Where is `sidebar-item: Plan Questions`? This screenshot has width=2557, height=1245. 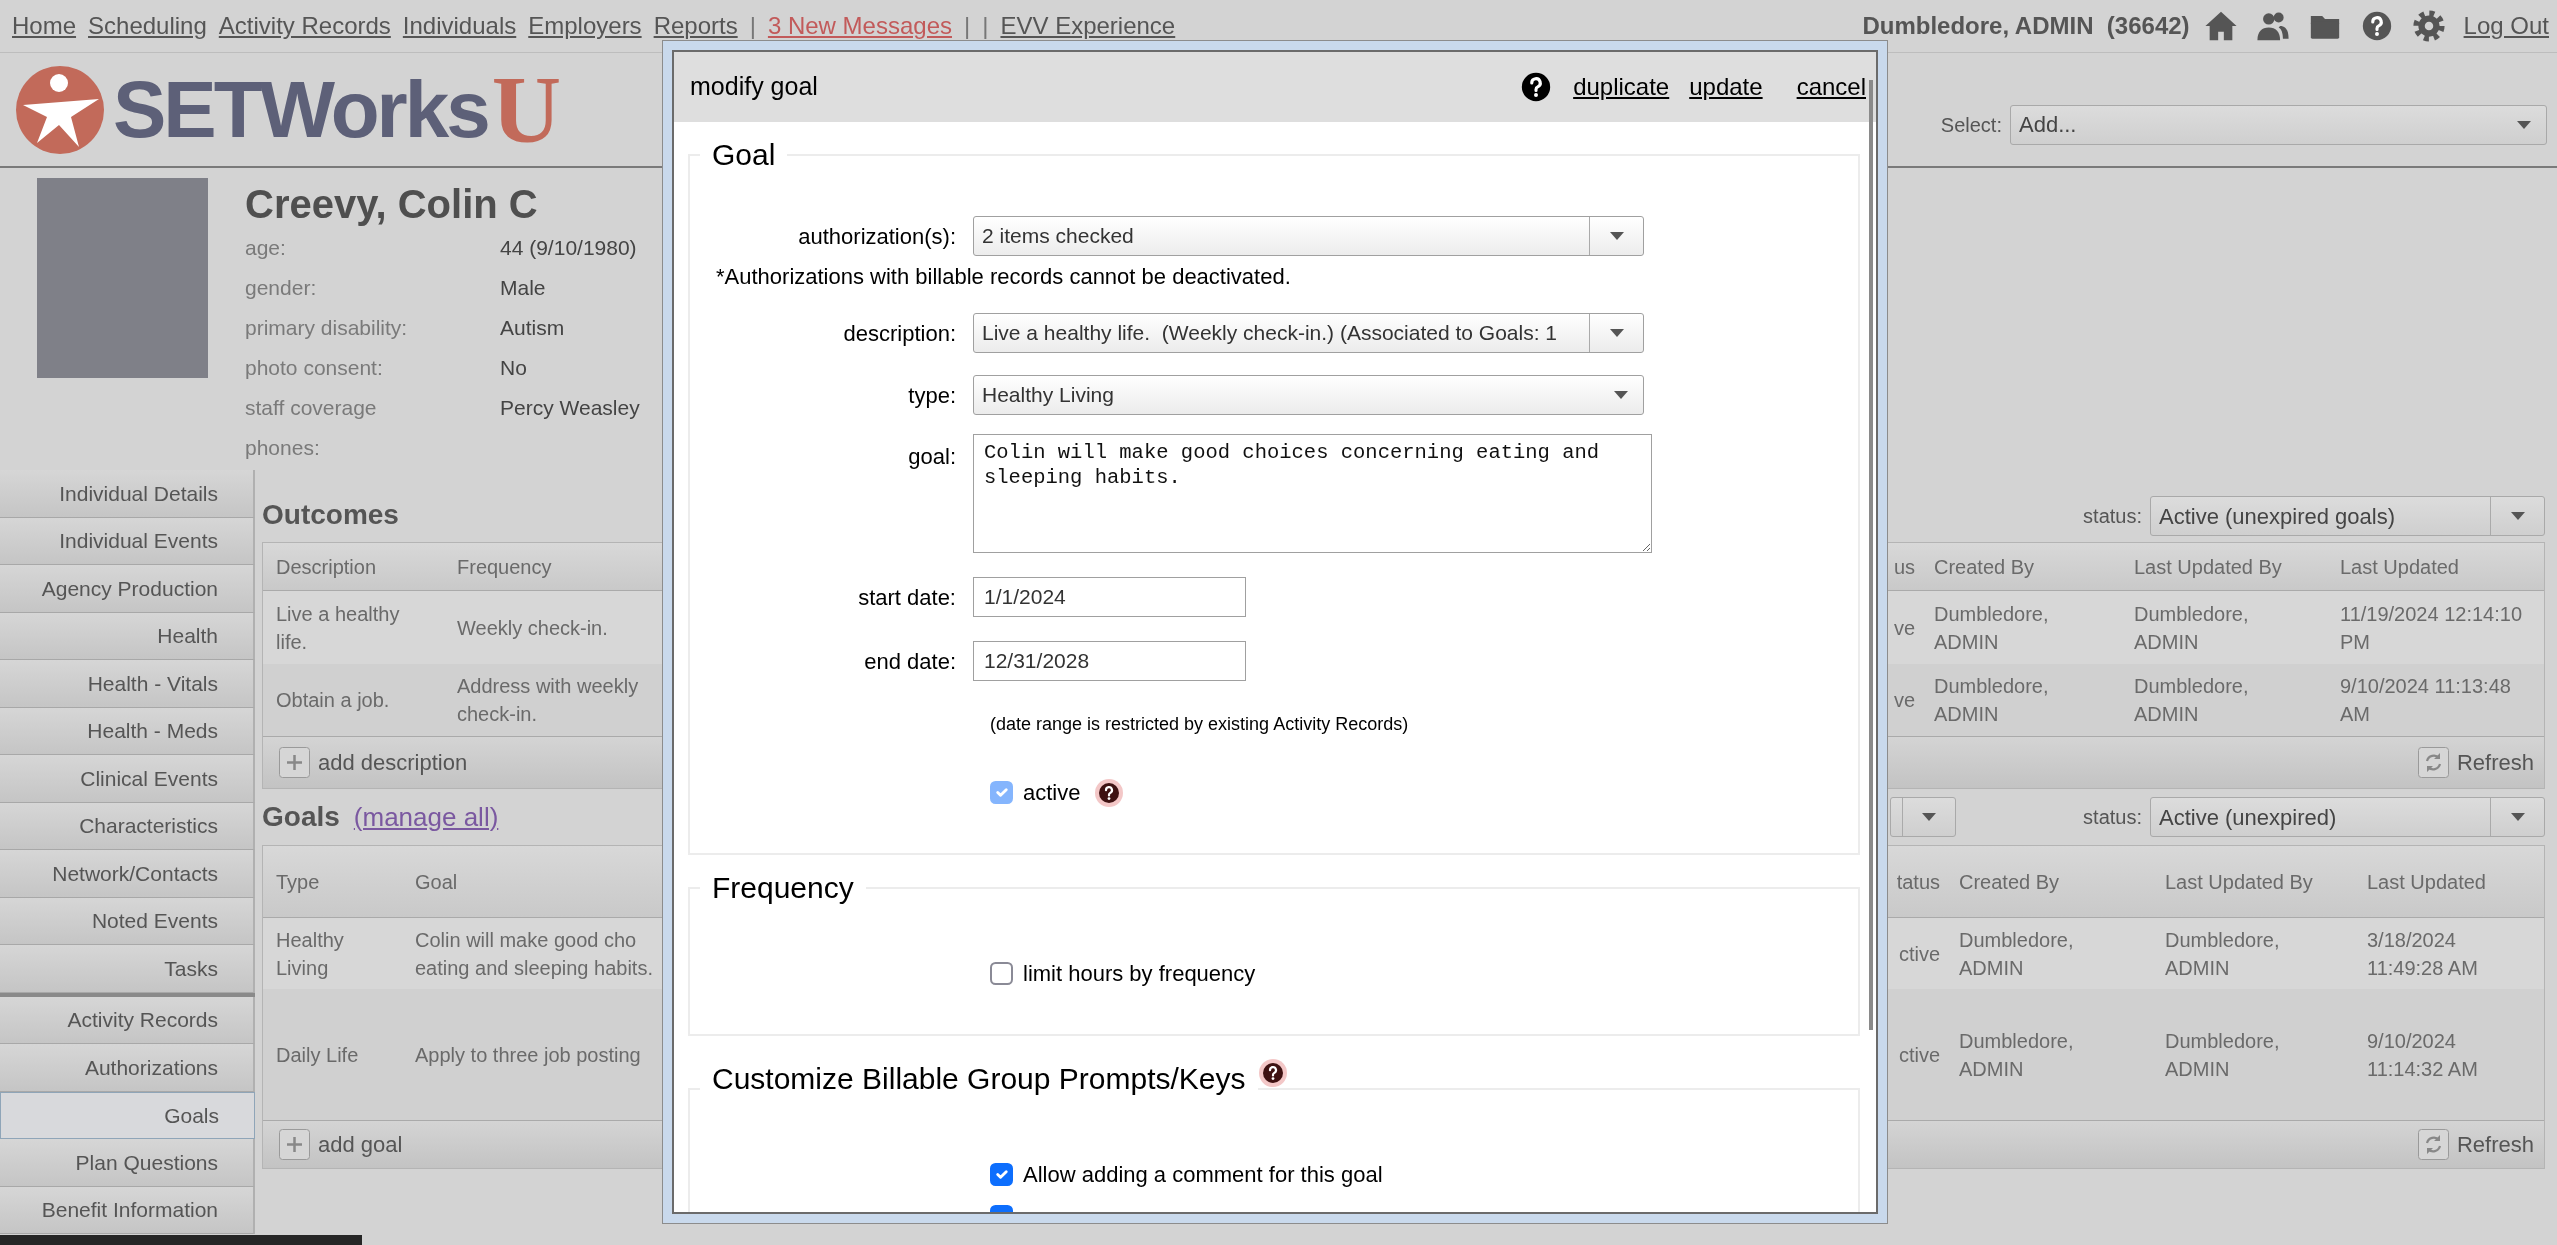
sidebar-item: Plan Questions is located at coordinates (127, 1163).